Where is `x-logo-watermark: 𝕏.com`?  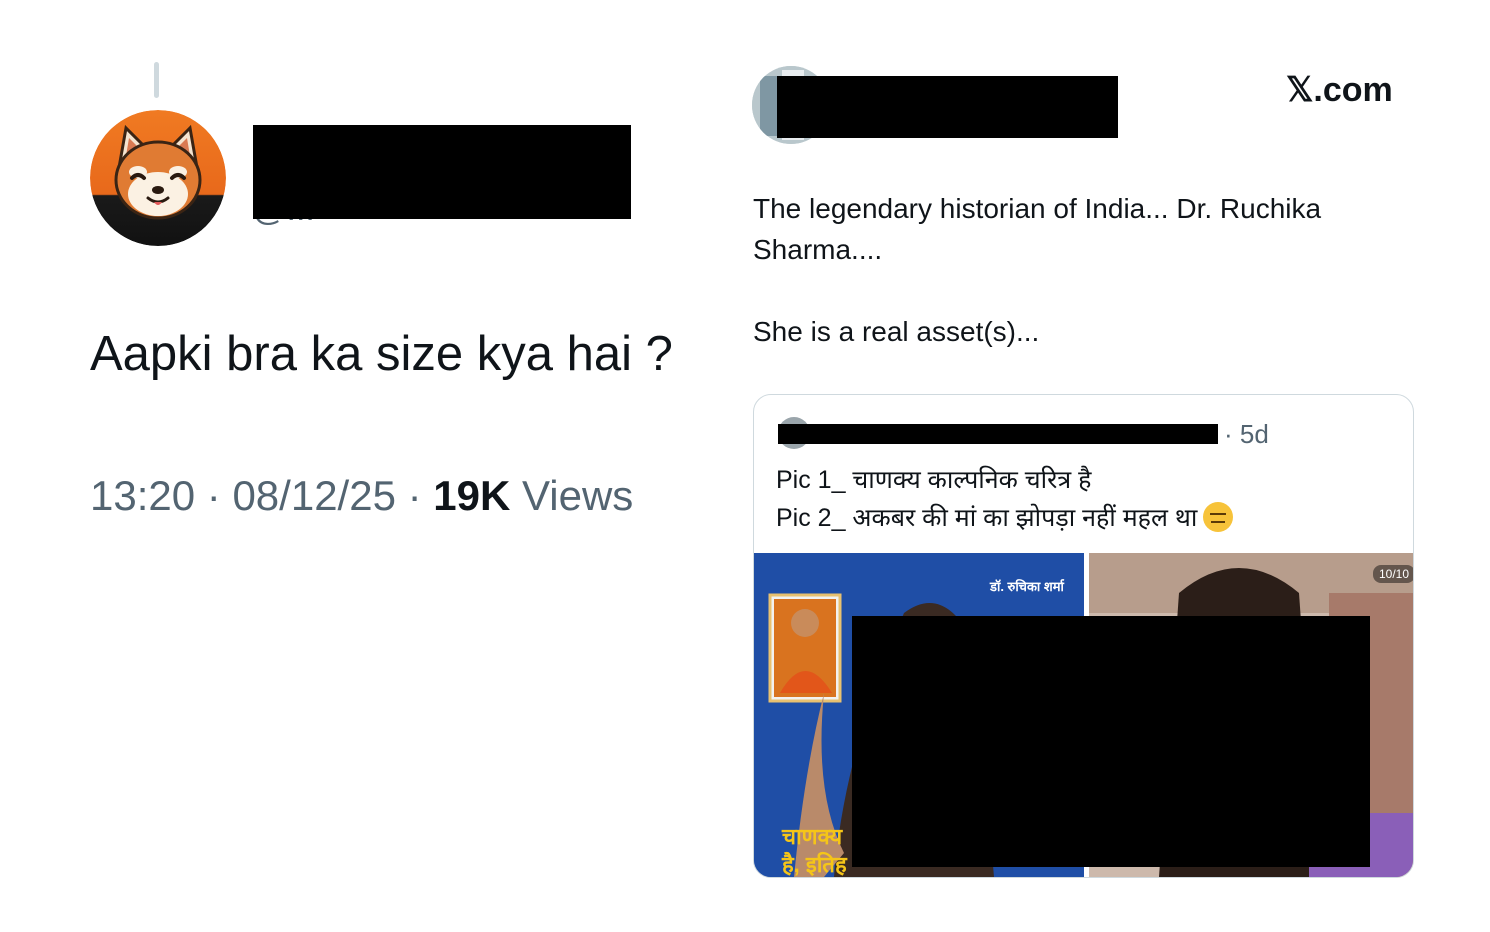
x-logo-watermark: 𝕏.com is located at coordinates (1339, 90).